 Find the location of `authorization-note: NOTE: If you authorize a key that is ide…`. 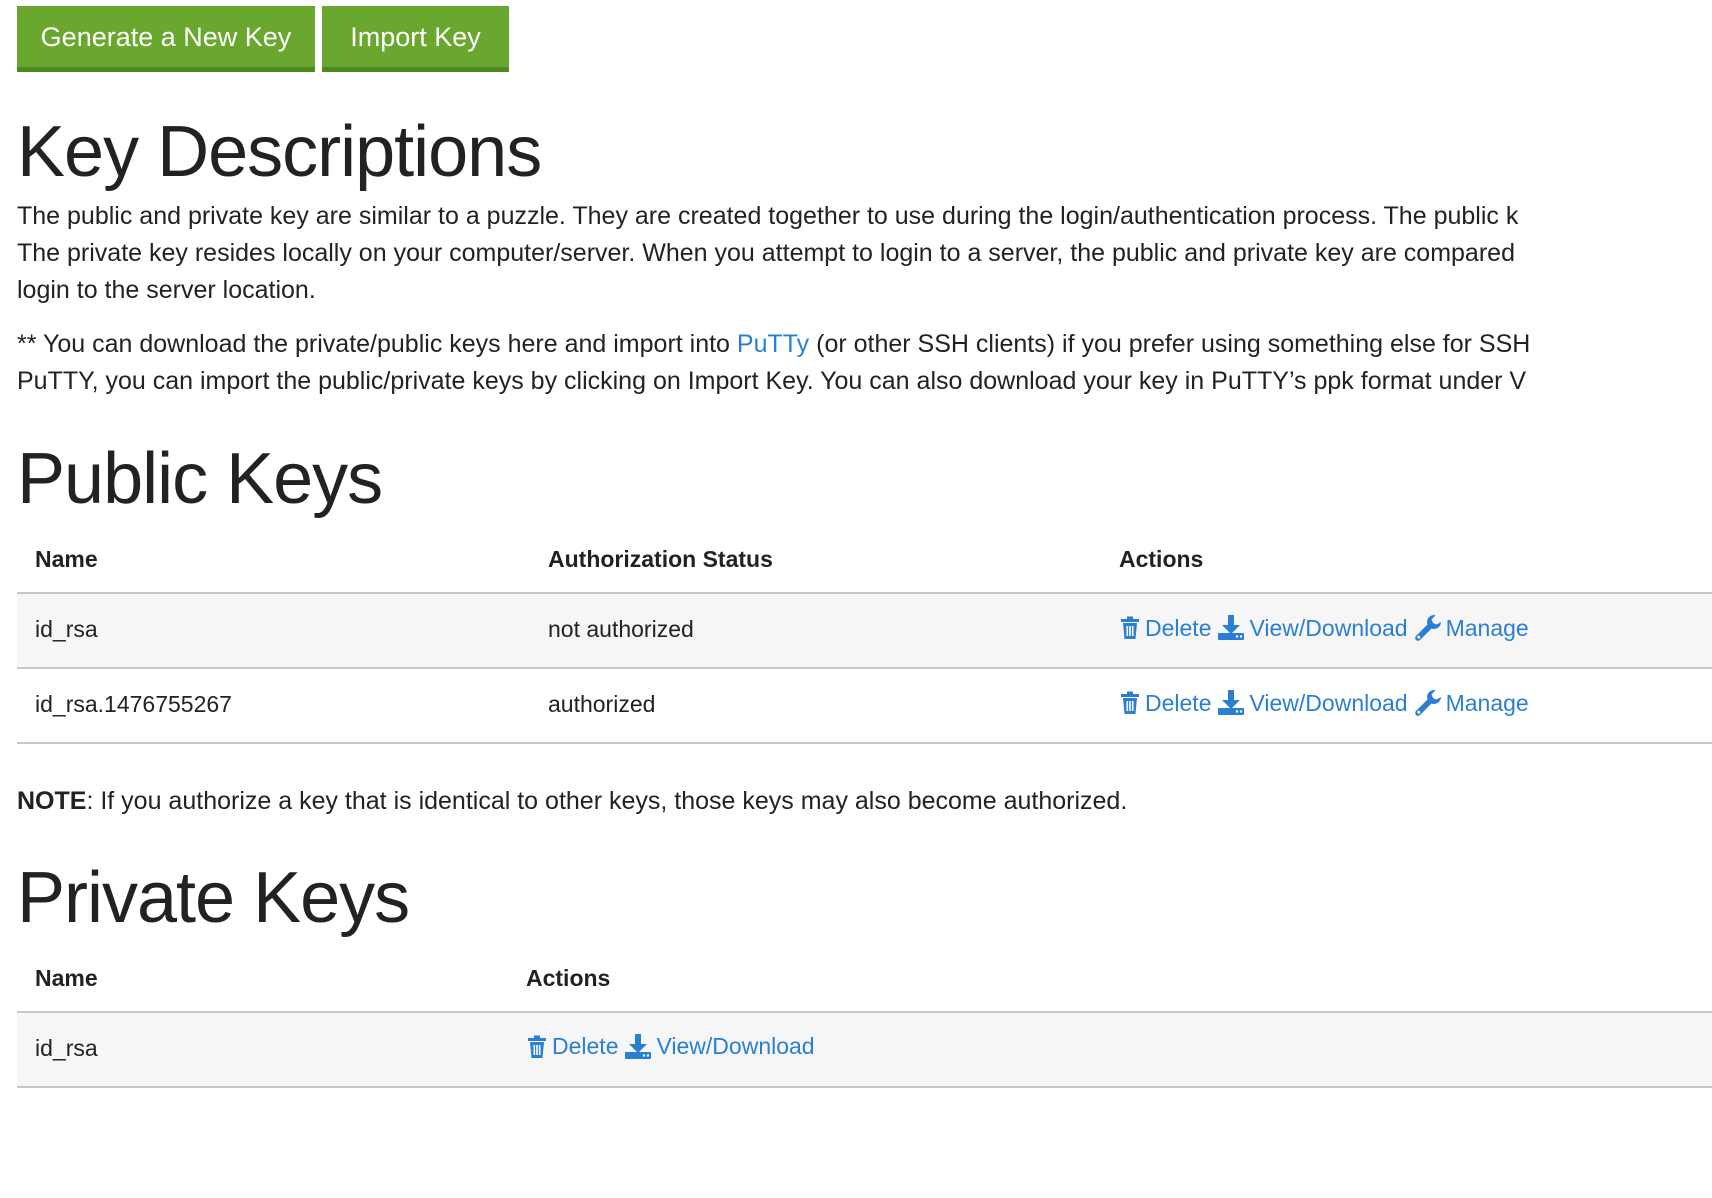

authorization-note: NOTE: If you authorize a key that is ide… is located at coordinates (572, 801).